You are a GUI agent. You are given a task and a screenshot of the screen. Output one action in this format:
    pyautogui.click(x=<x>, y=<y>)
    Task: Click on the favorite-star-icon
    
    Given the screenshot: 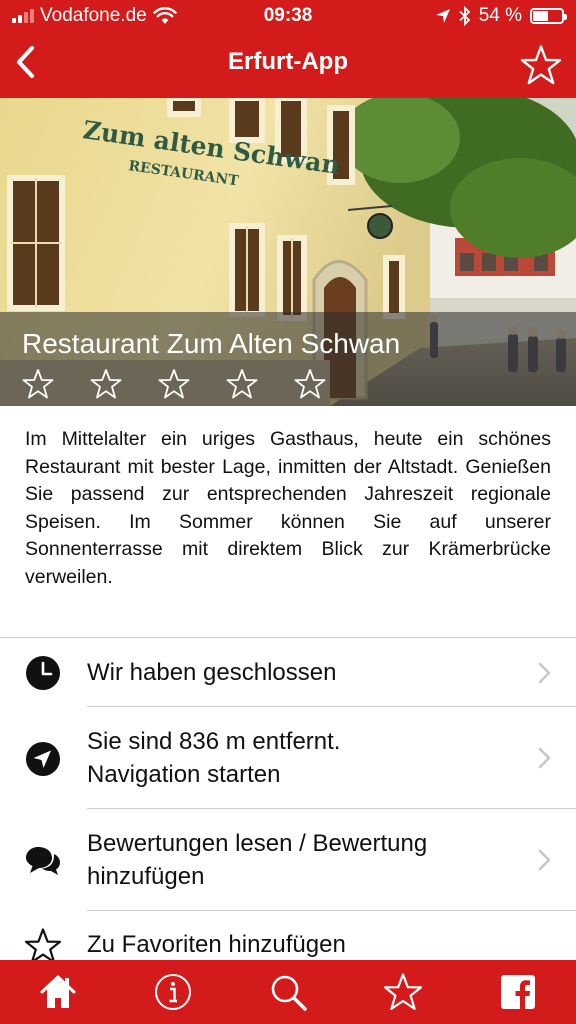 What is the action you would take?
    pyautogui.click(x=541, y=65)
    